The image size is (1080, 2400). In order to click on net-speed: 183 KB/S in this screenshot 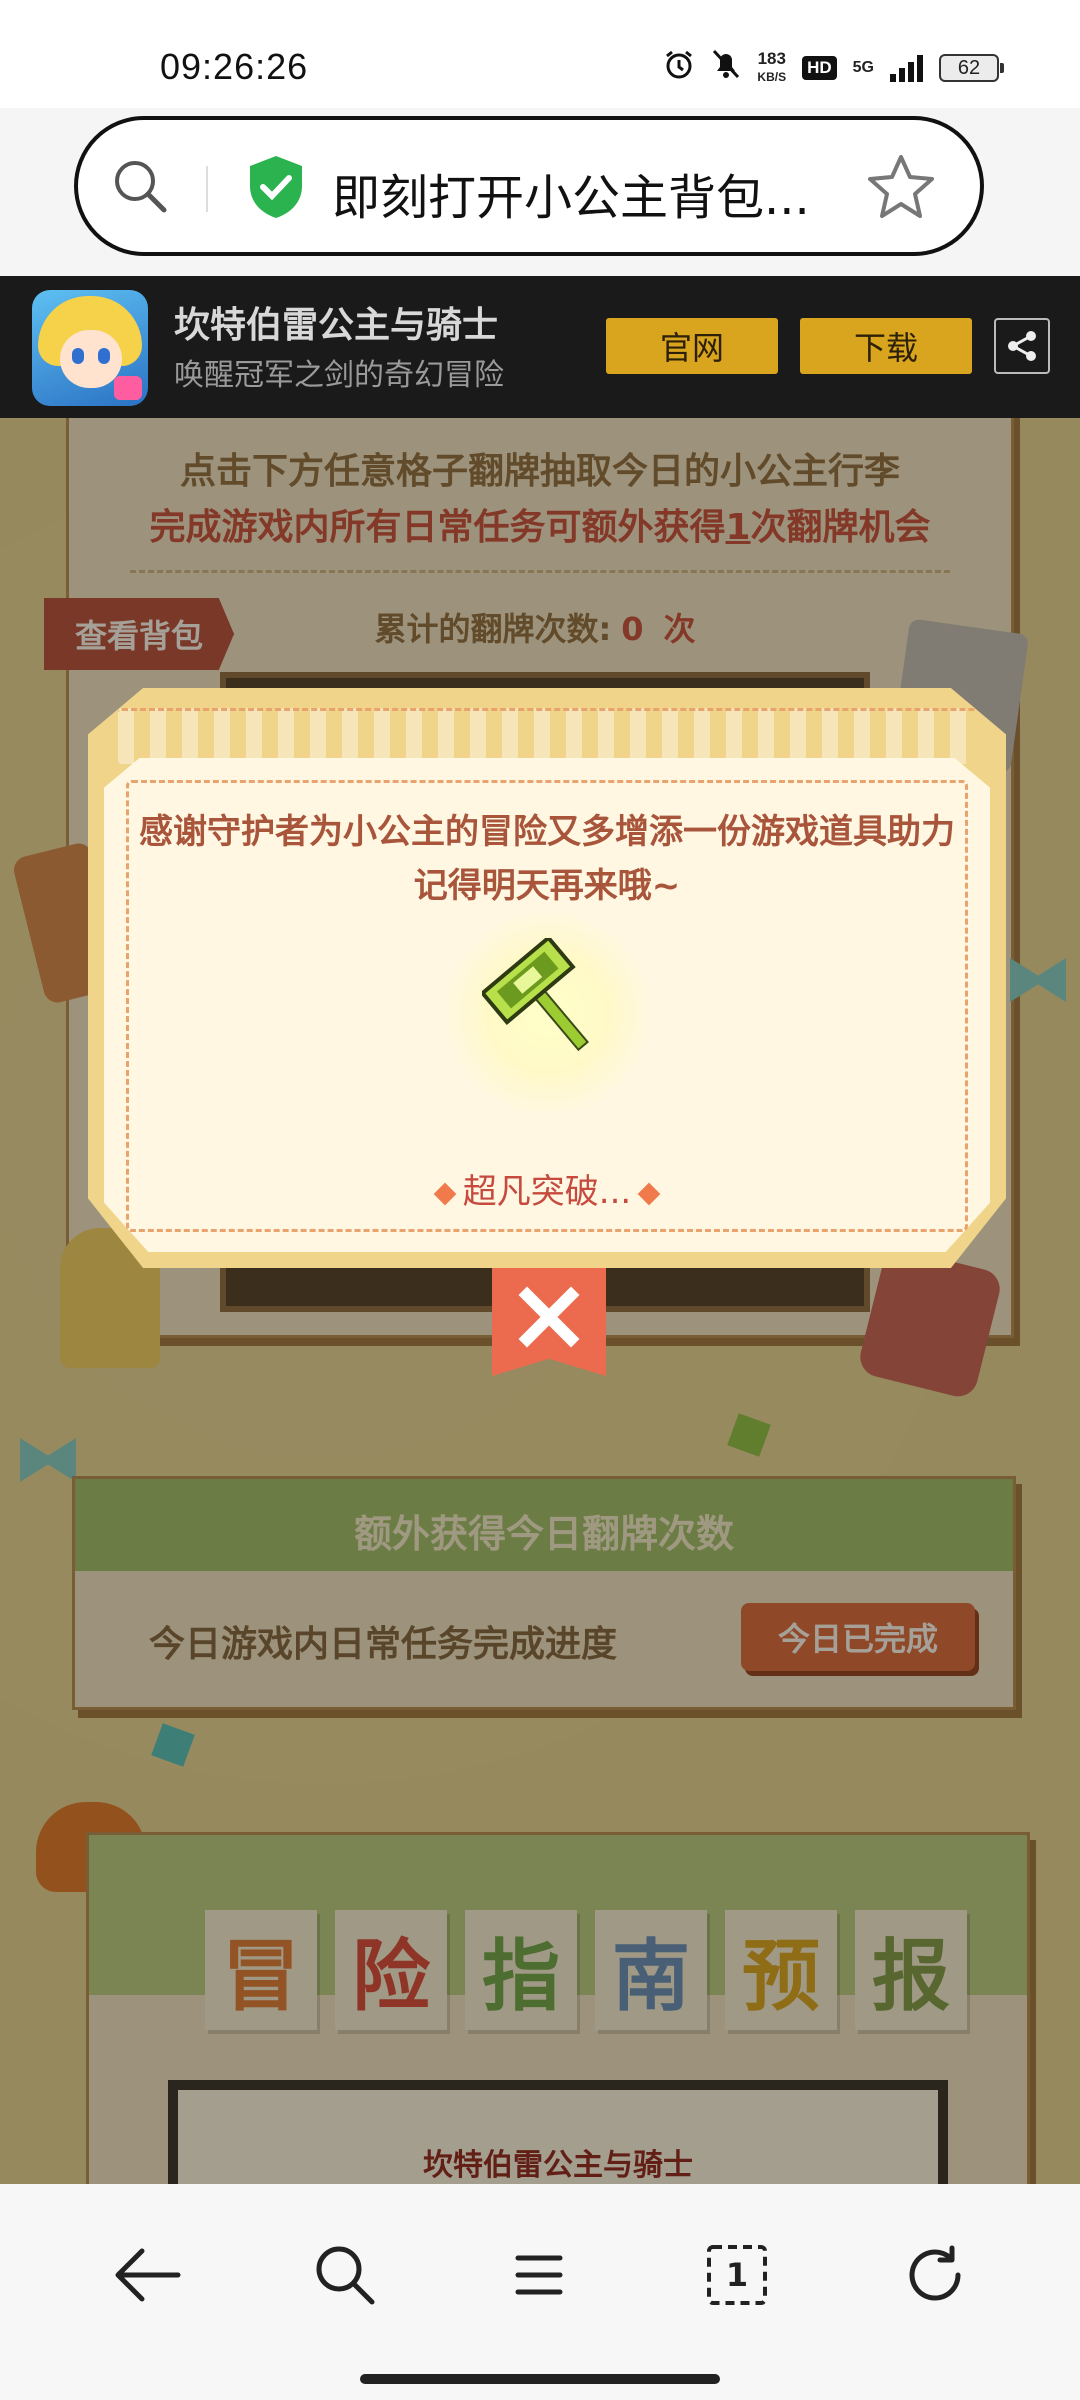, I will do `click(771, 68)`.